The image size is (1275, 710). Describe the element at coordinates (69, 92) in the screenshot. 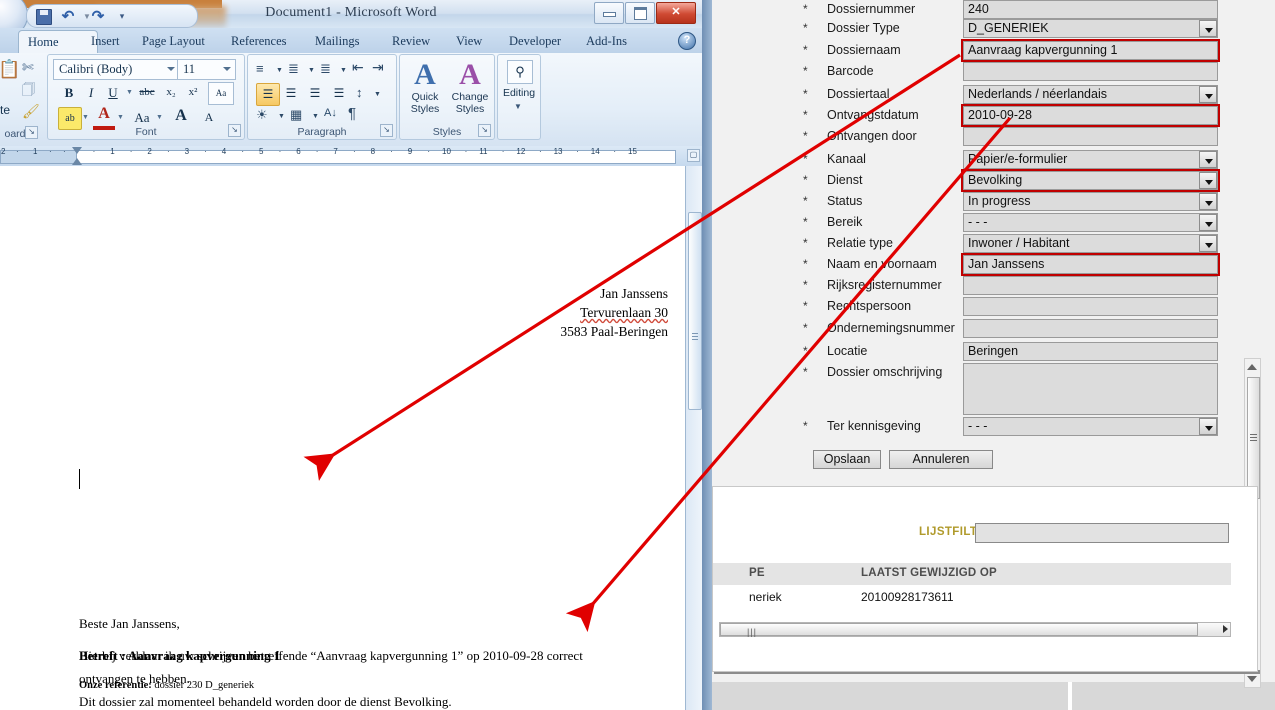

I see `bold-button: B` at that location.